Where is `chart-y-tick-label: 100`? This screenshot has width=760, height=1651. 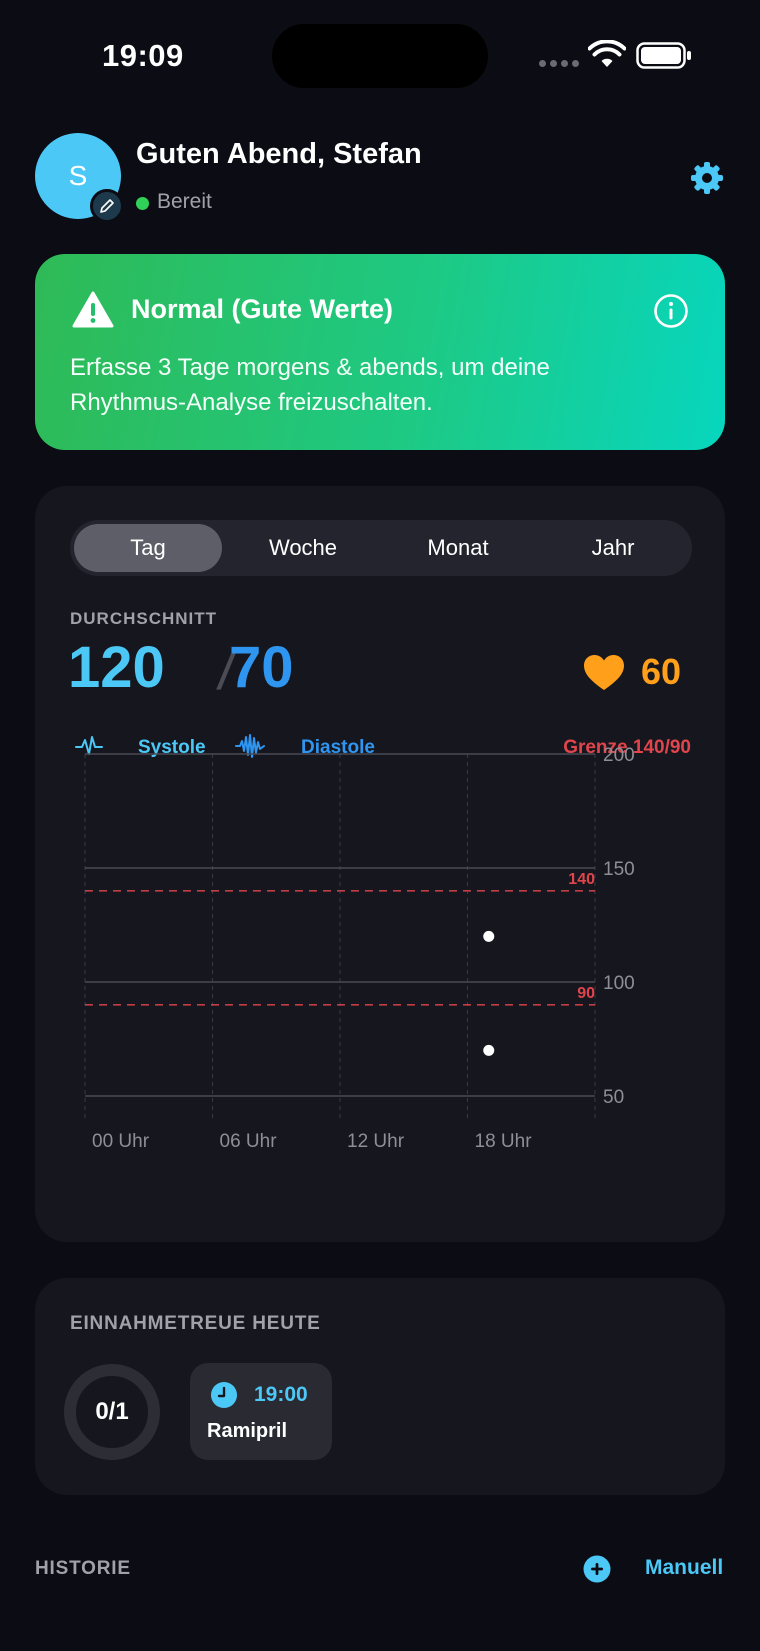 chart-y-tick-label: 100 is located at coordinates (619, 983).